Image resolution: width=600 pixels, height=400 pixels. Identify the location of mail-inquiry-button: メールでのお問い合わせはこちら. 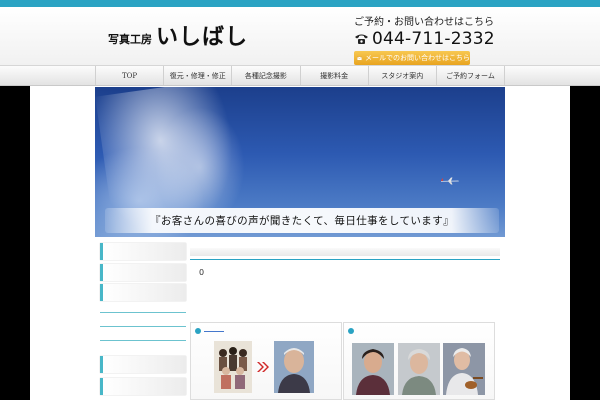
(412, 58).